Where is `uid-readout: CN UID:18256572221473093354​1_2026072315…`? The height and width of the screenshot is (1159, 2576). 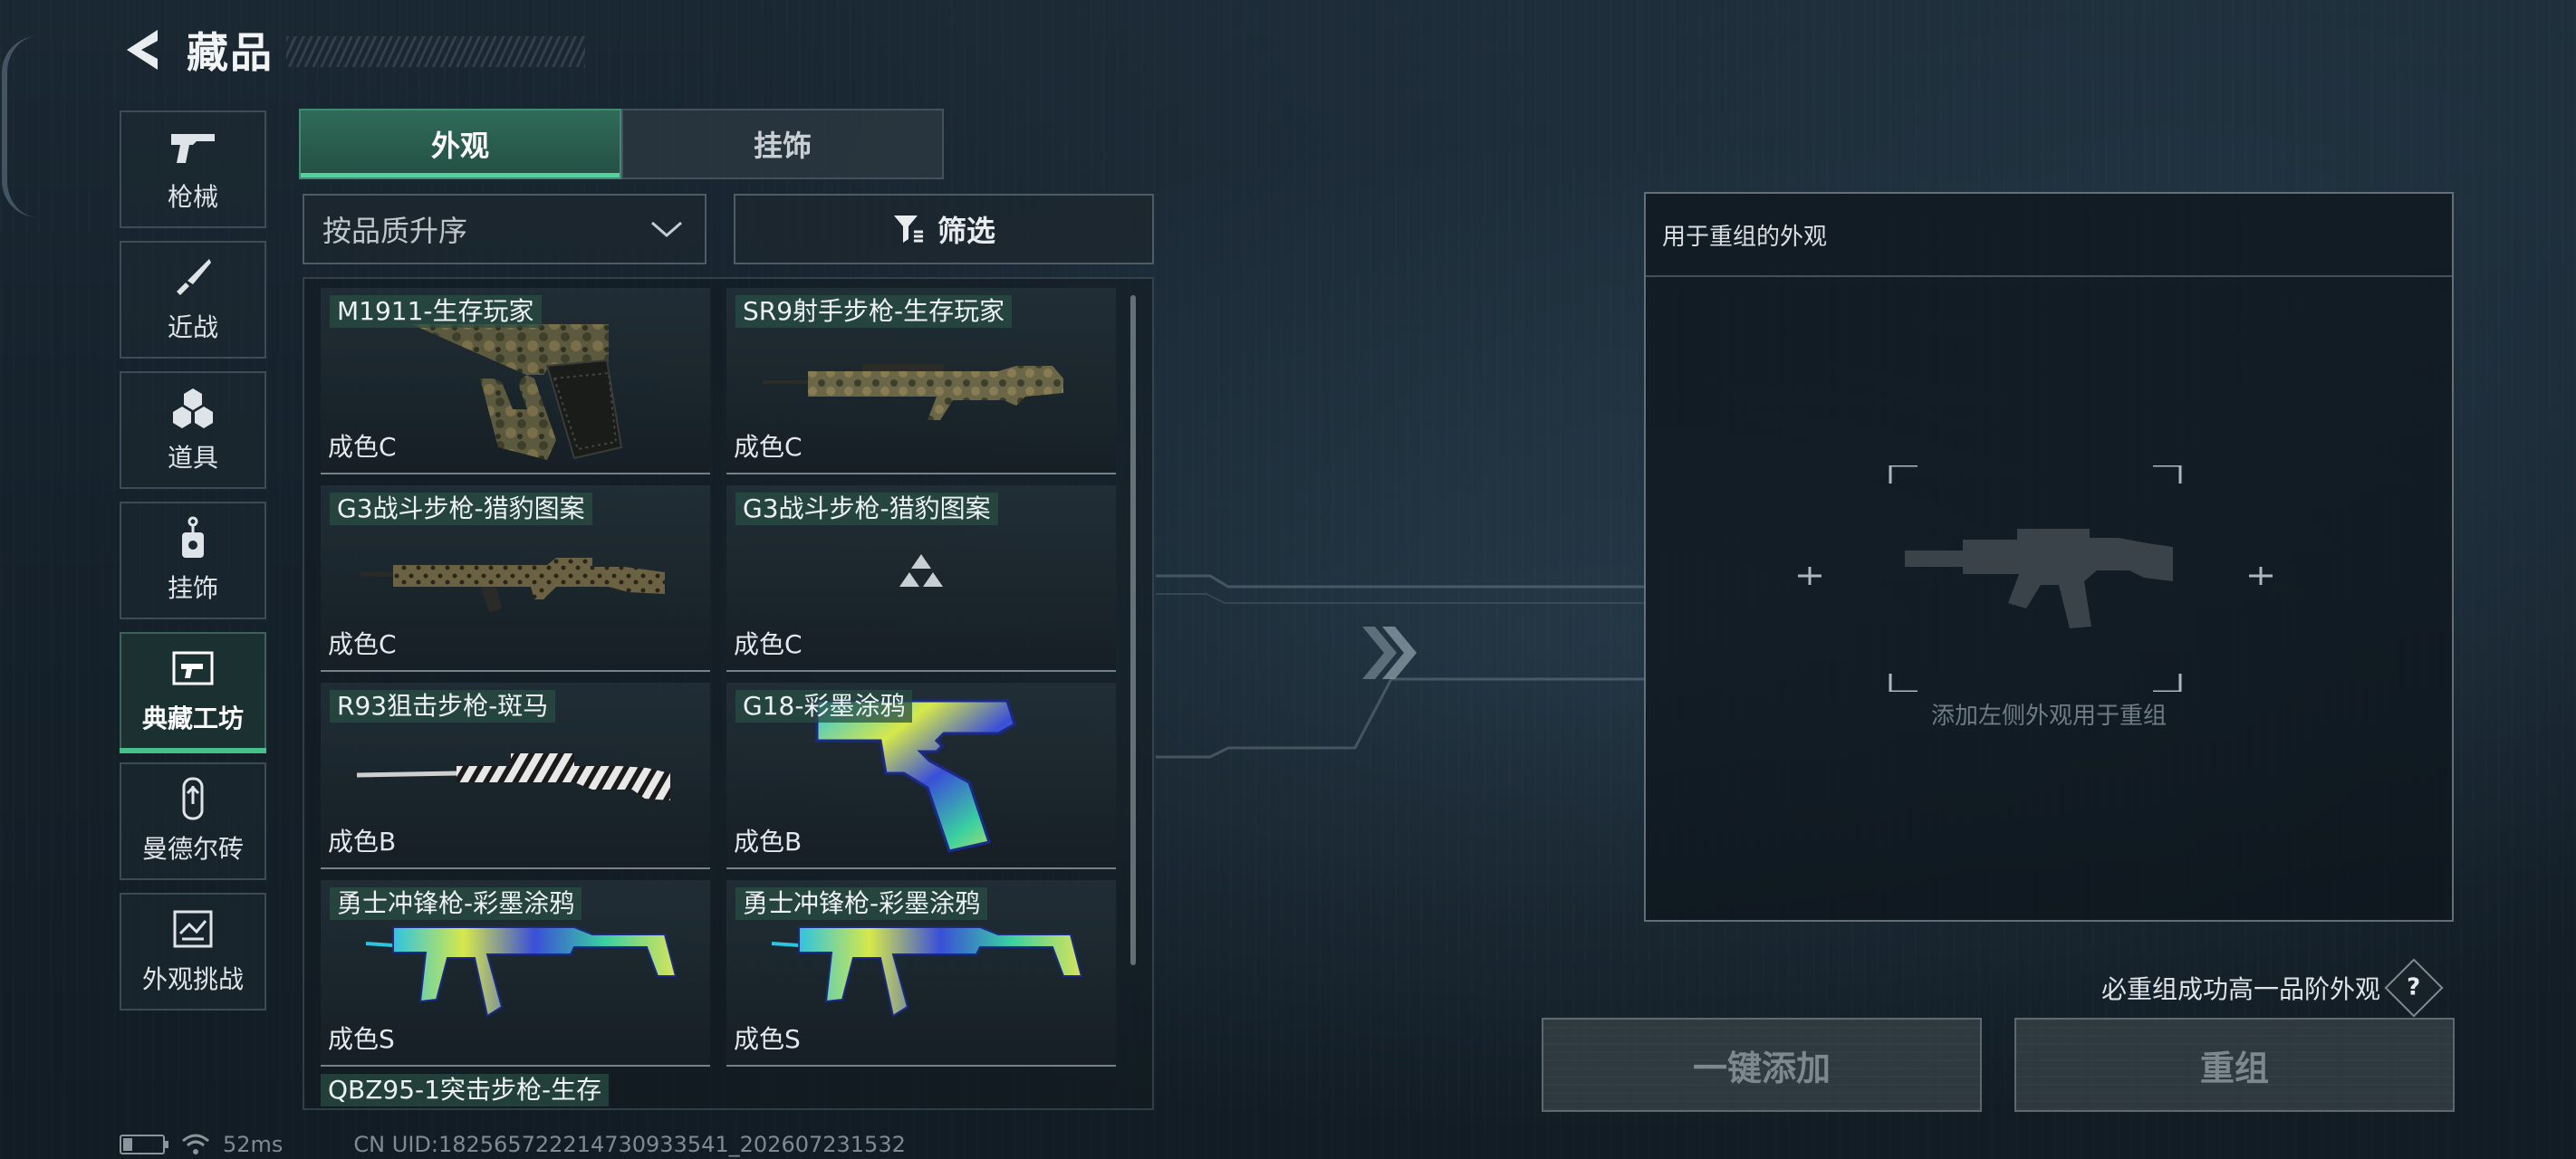 uid-readout: CN UID:18256572221473093354​1_2026072315… is located at coordinates (629, 1144).